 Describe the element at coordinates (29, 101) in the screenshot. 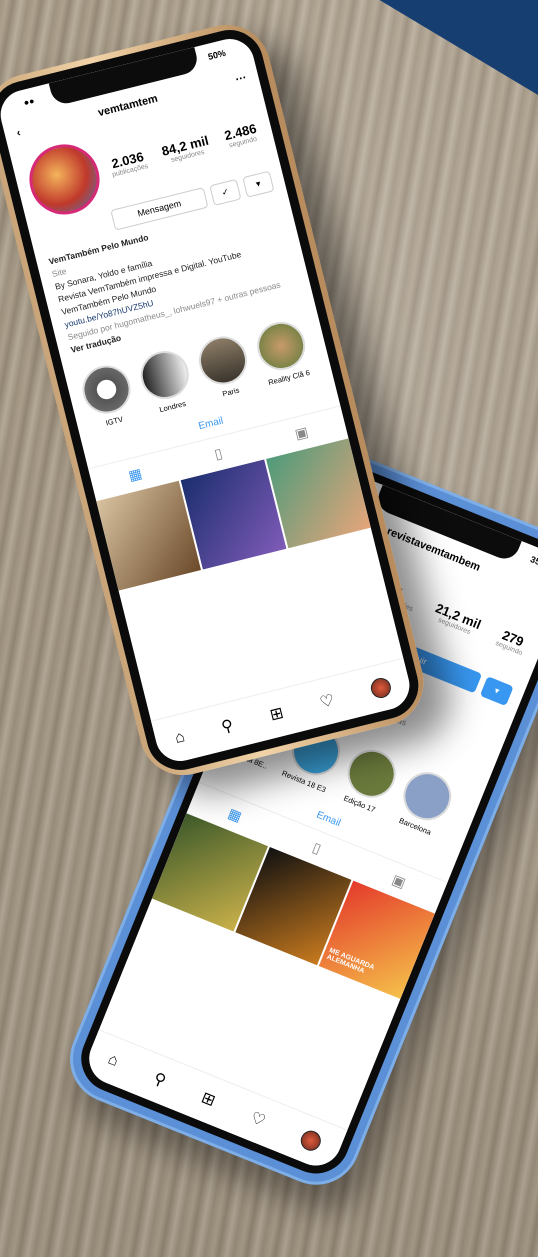

I see `signal-icon: ●●` at that location.